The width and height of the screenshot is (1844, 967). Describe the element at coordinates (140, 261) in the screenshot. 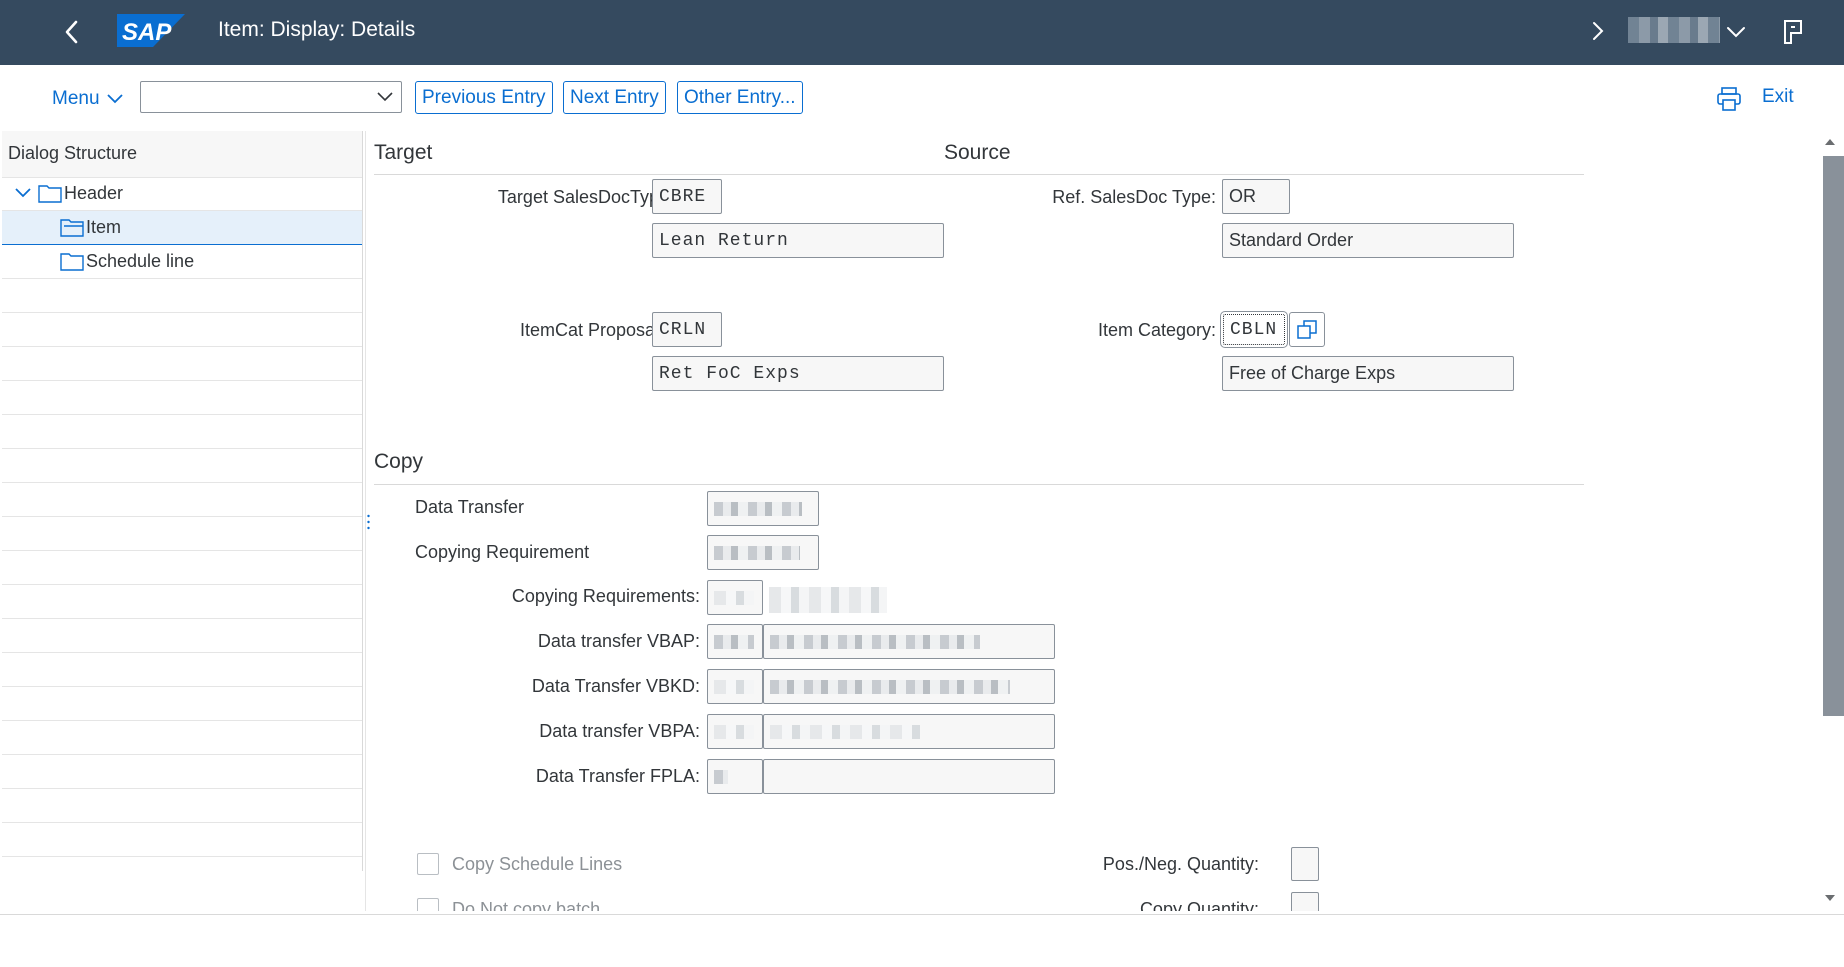

I see `tree-item-label: Schedule line` at that location.